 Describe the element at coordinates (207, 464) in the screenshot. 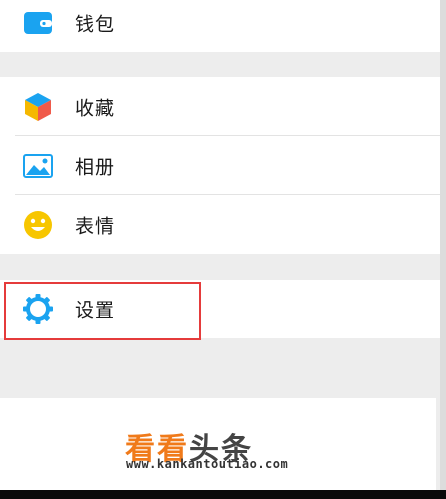

I see `watermark-url: www.kankantoutiao.com` at that location.